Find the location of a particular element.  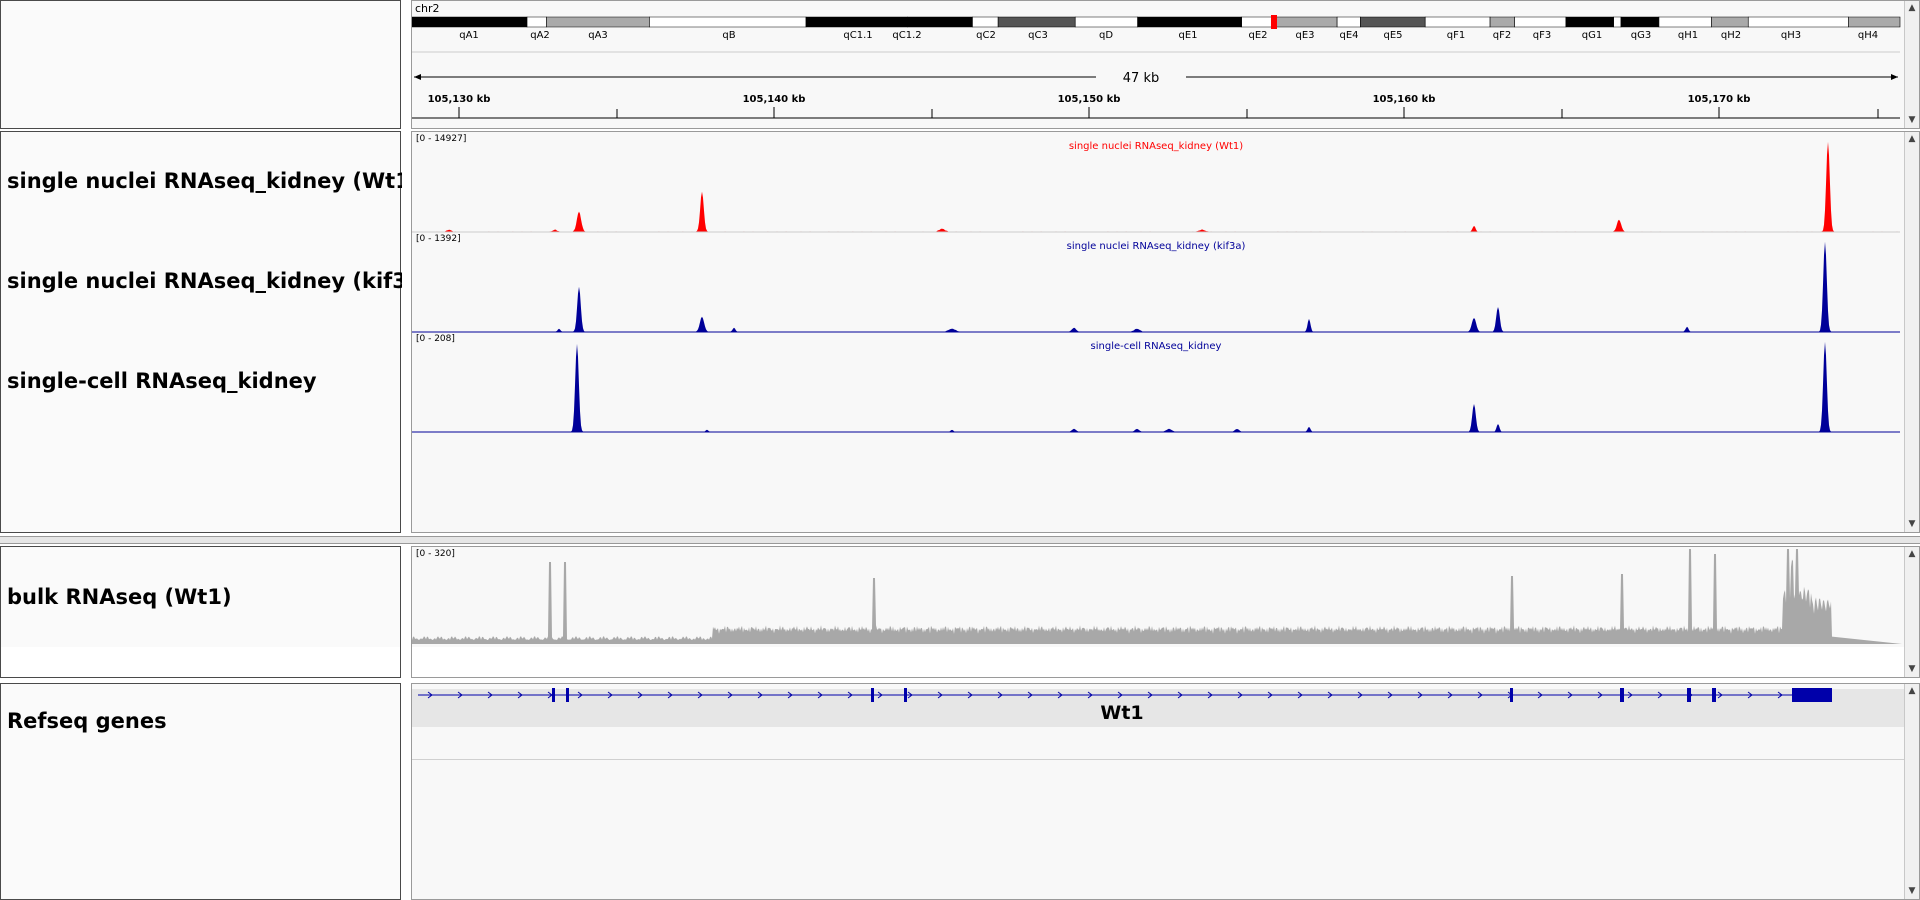

gene-label: Wt1 is located at coordinates (1121, 713).